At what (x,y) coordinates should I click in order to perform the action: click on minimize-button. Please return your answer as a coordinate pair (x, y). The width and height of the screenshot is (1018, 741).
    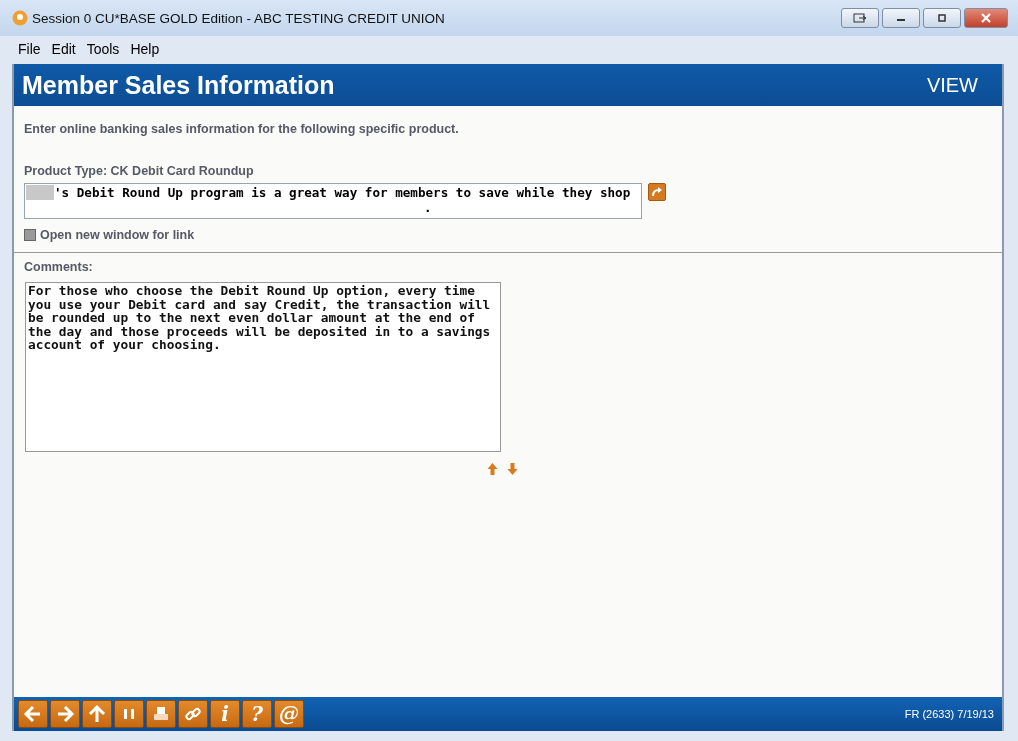
    Looking at the image, I should click on (901, 18).